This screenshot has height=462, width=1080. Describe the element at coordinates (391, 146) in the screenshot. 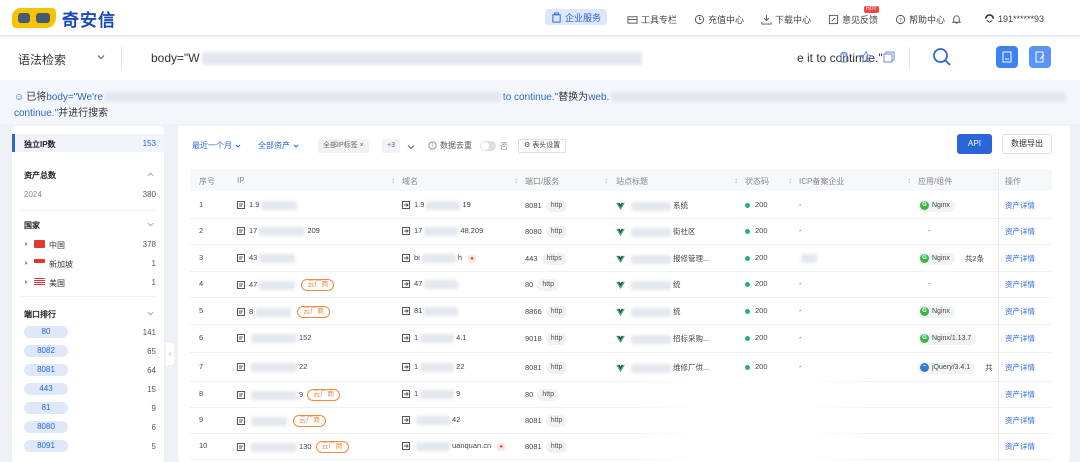

I see `more-tags-count: +3` at that location.